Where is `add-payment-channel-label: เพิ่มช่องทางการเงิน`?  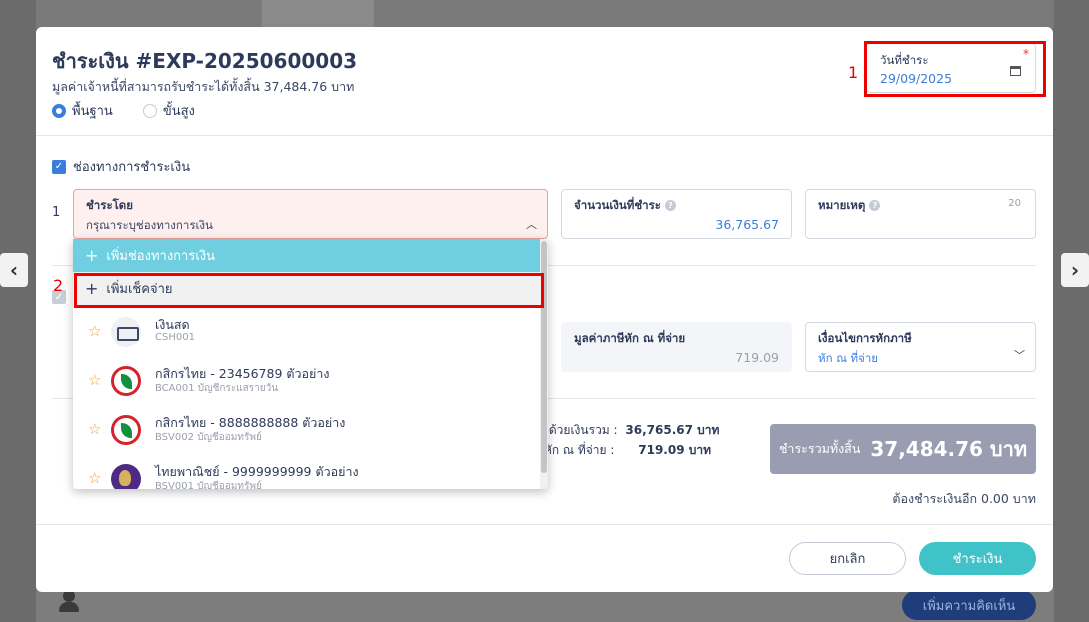 add-payment-channel-label: เพิ่มช่องทางการเงิน is located at coordinates (161, 256).